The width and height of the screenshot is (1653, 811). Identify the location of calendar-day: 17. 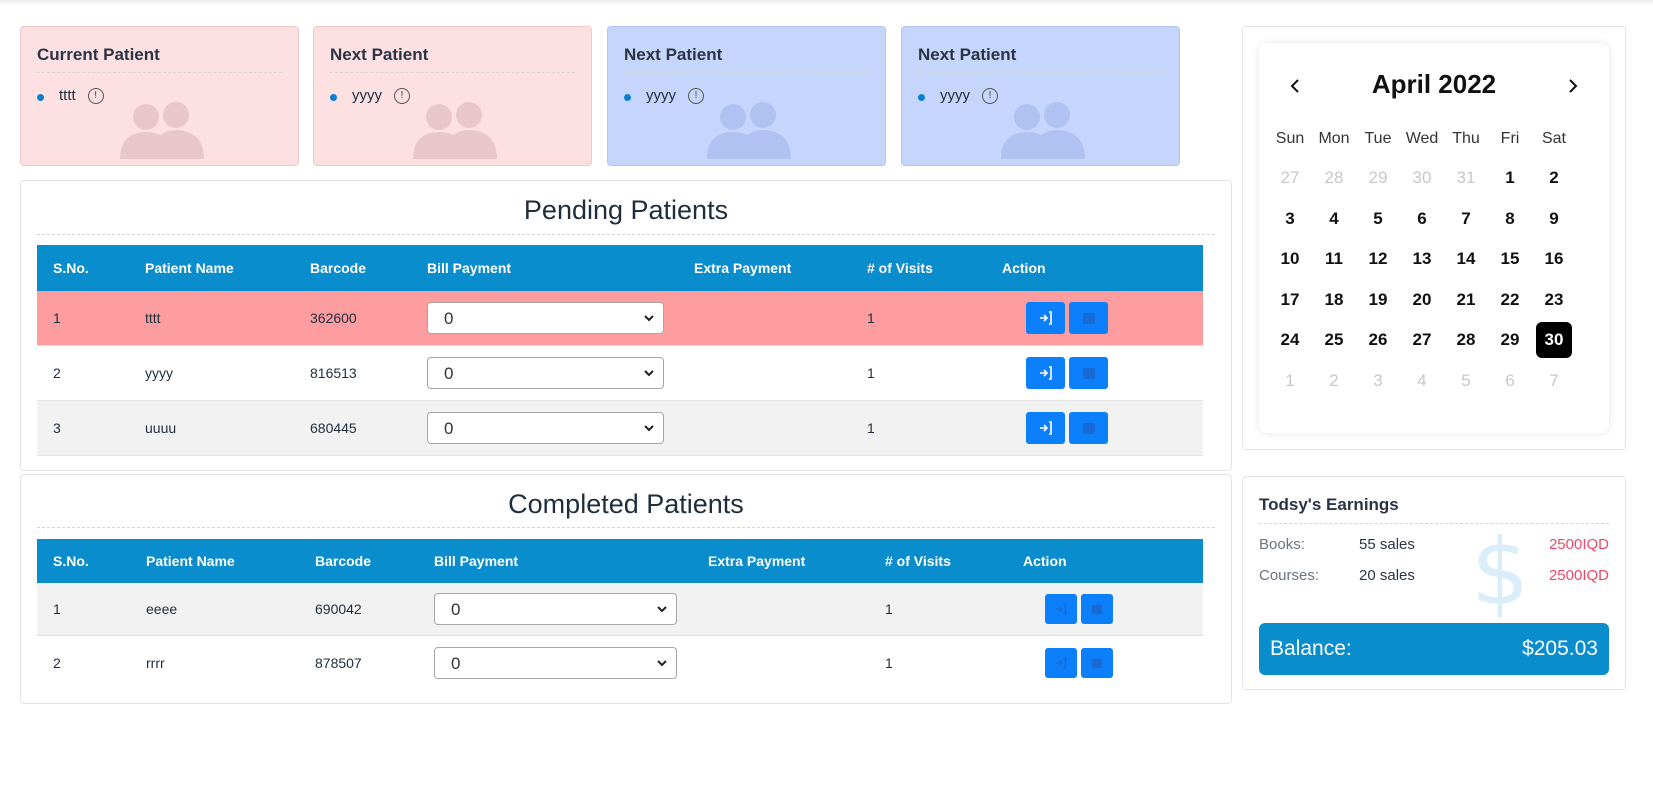
(1290, 300).